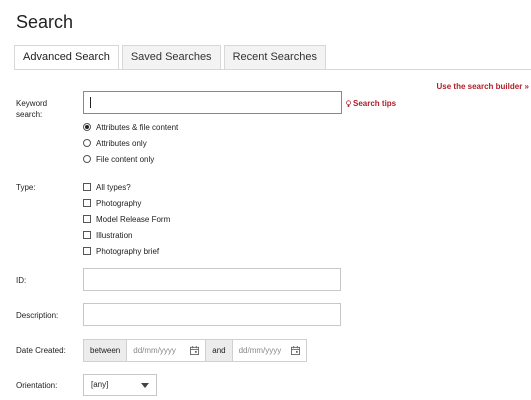 The height and width of the screenshot is (400, 531). Describe the element at coordinates (212, 102) in the screenshot. I see `keyword-search-input` at that location.